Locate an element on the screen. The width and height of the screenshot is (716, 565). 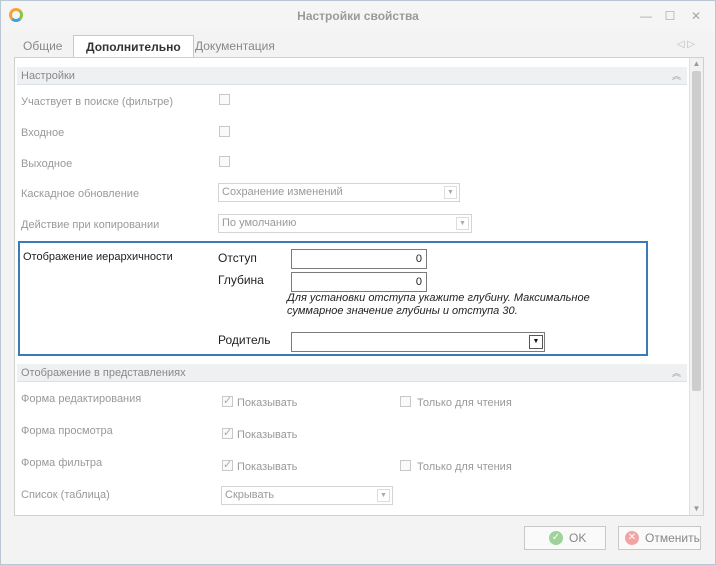
output-checkbox is located at coordinates (224, 161).